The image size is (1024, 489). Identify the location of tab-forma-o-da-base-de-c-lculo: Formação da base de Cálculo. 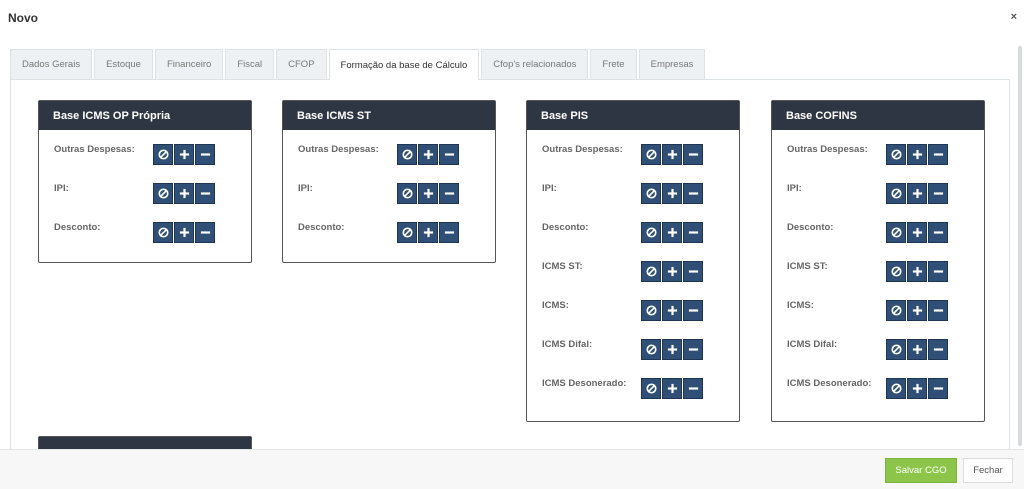
(404, 64).